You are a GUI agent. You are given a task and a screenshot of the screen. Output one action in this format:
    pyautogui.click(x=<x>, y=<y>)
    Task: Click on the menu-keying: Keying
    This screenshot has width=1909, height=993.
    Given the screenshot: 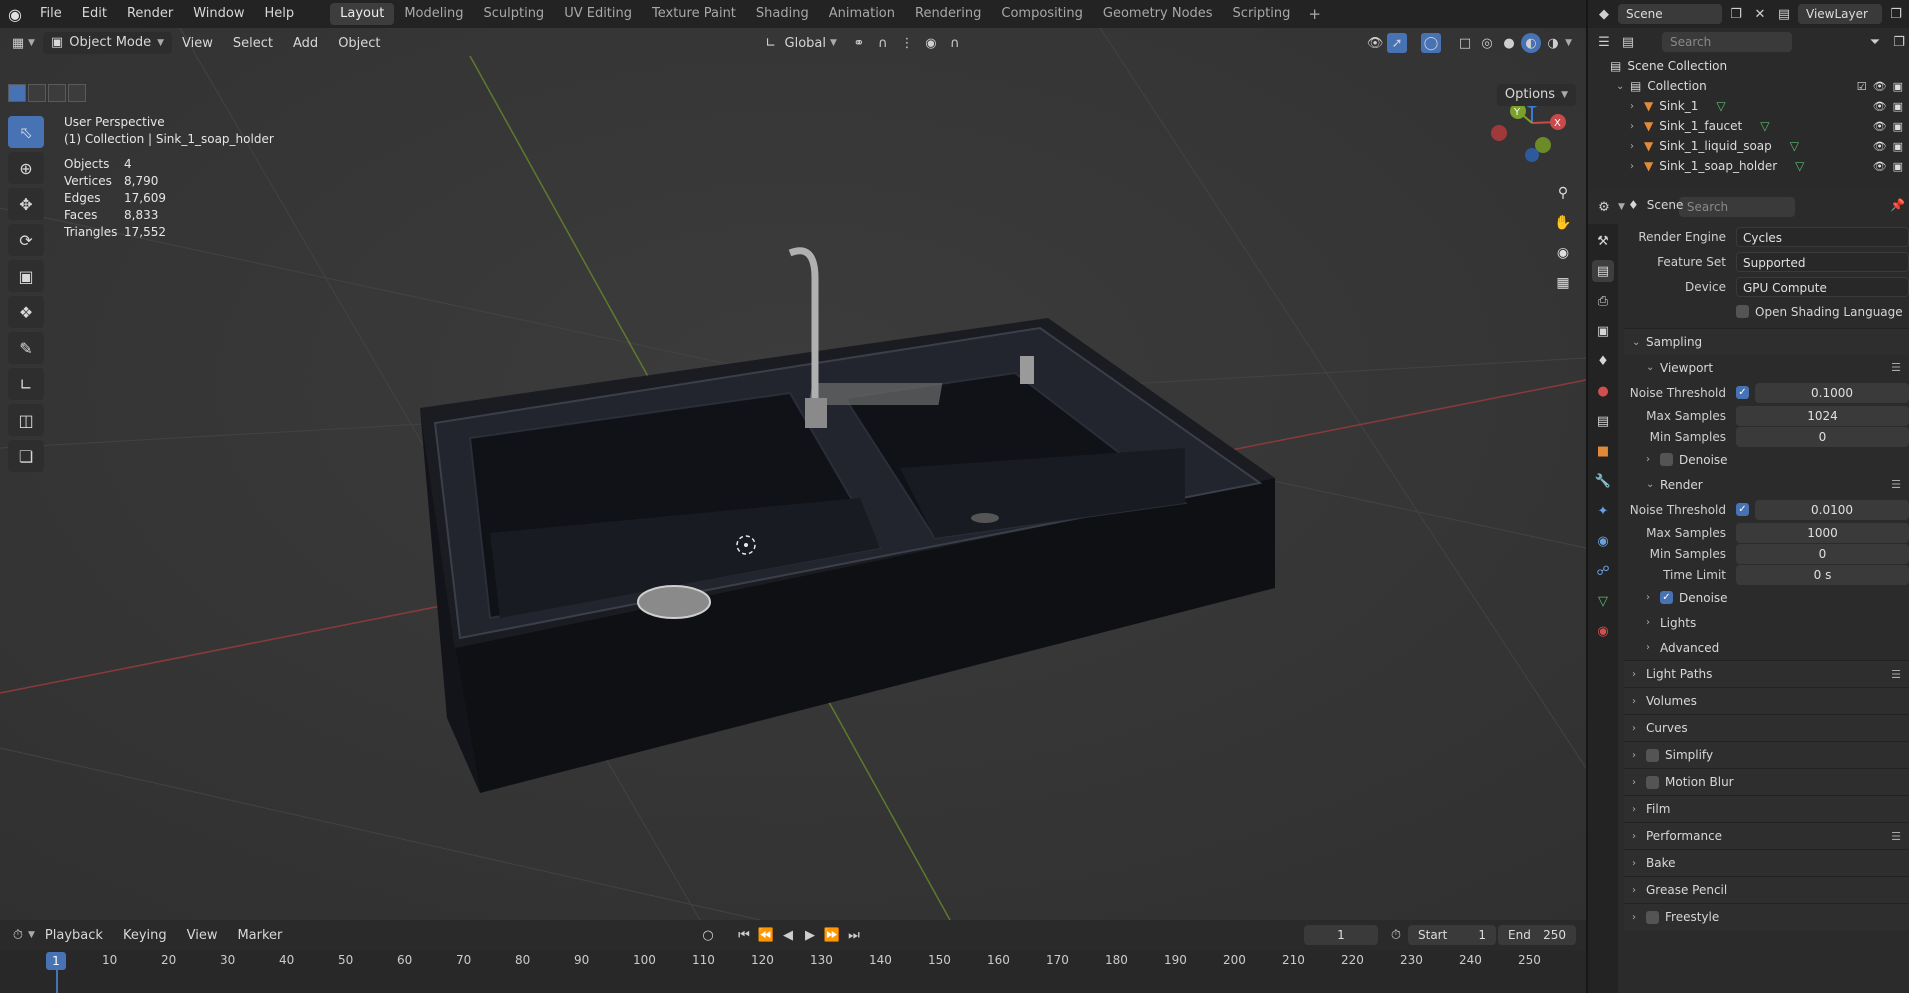 What is the action you would take?
    pyautogui.click(x=145, y=935)
    